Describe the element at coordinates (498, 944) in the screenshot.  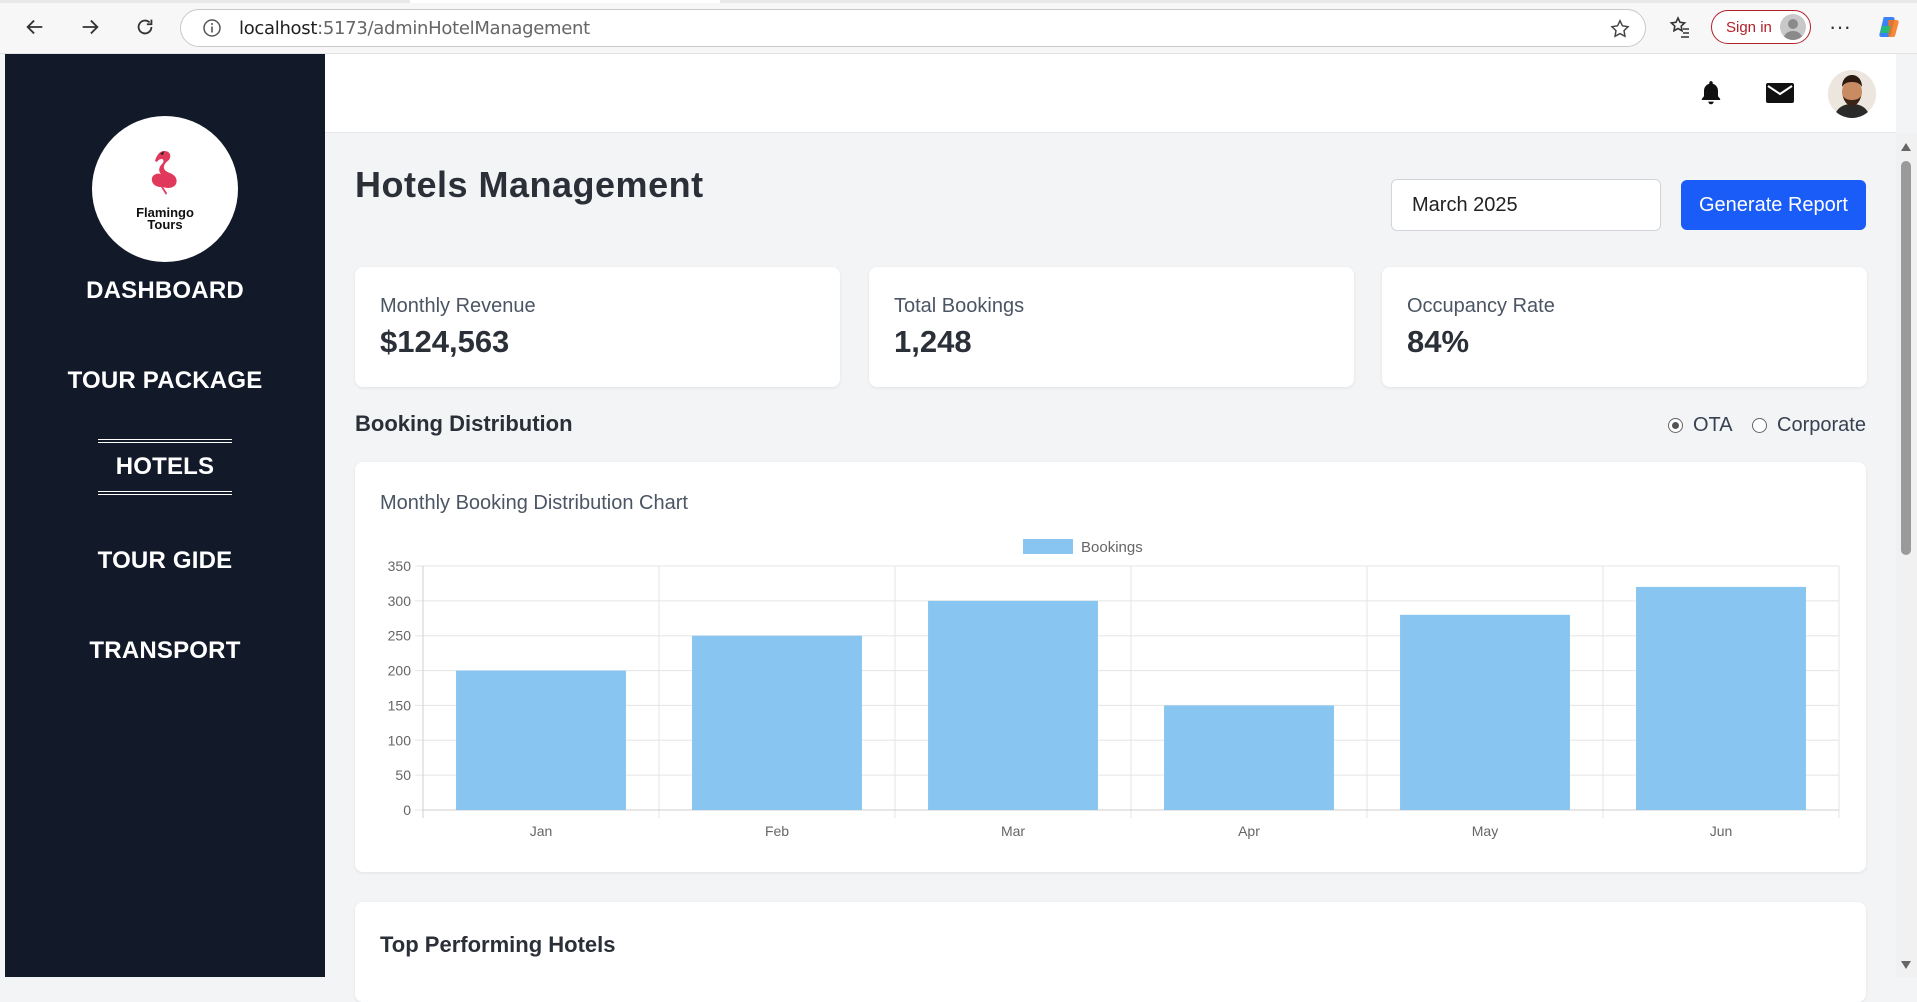
I see `top-hotels-title: Top Performing Hotels` at that location.